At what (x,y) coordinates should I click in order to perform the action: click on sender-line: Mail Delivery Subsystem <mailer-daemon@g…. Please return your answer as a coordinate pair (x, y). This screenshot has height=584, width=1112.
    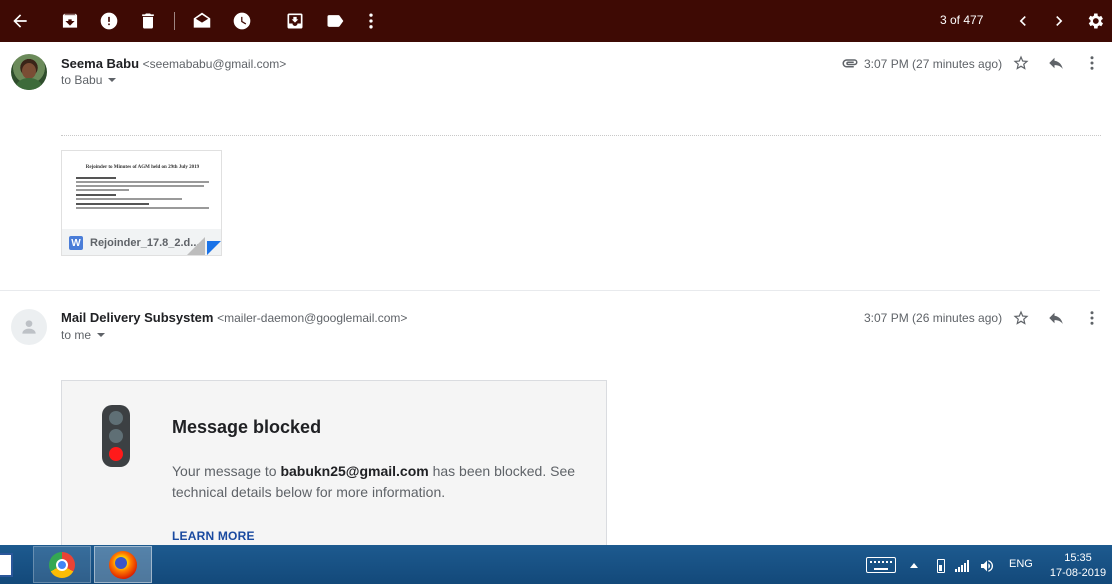
    Looking at the image, I should click on (234, 317).